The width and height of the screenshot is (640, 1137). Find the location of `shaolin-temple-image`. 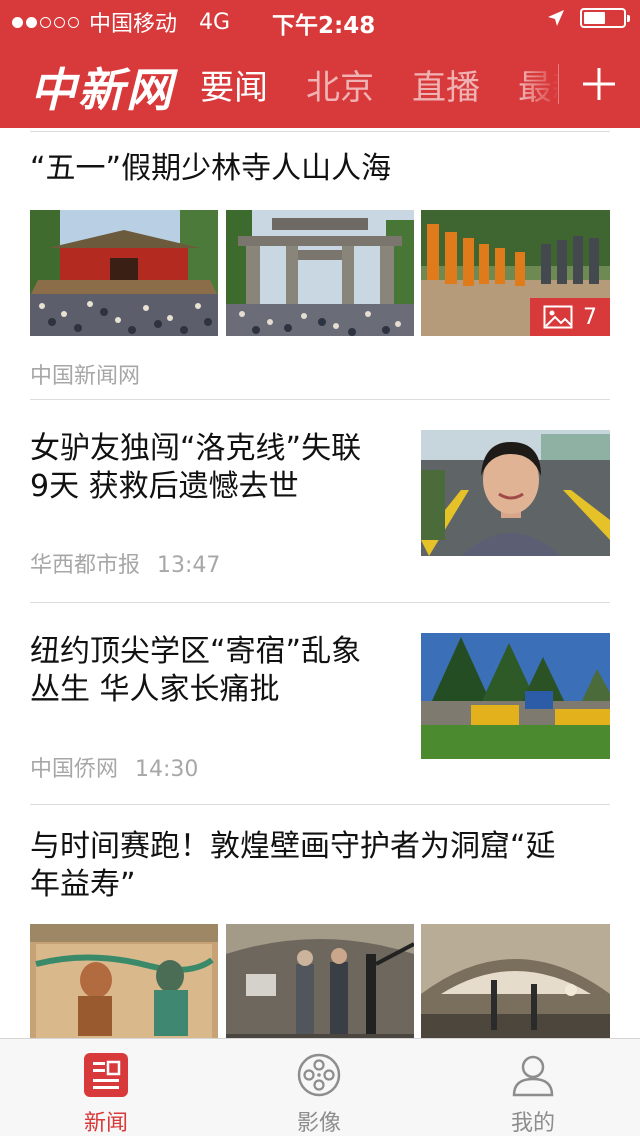

shaolin-temple-image is located at coordinates (124, 273).